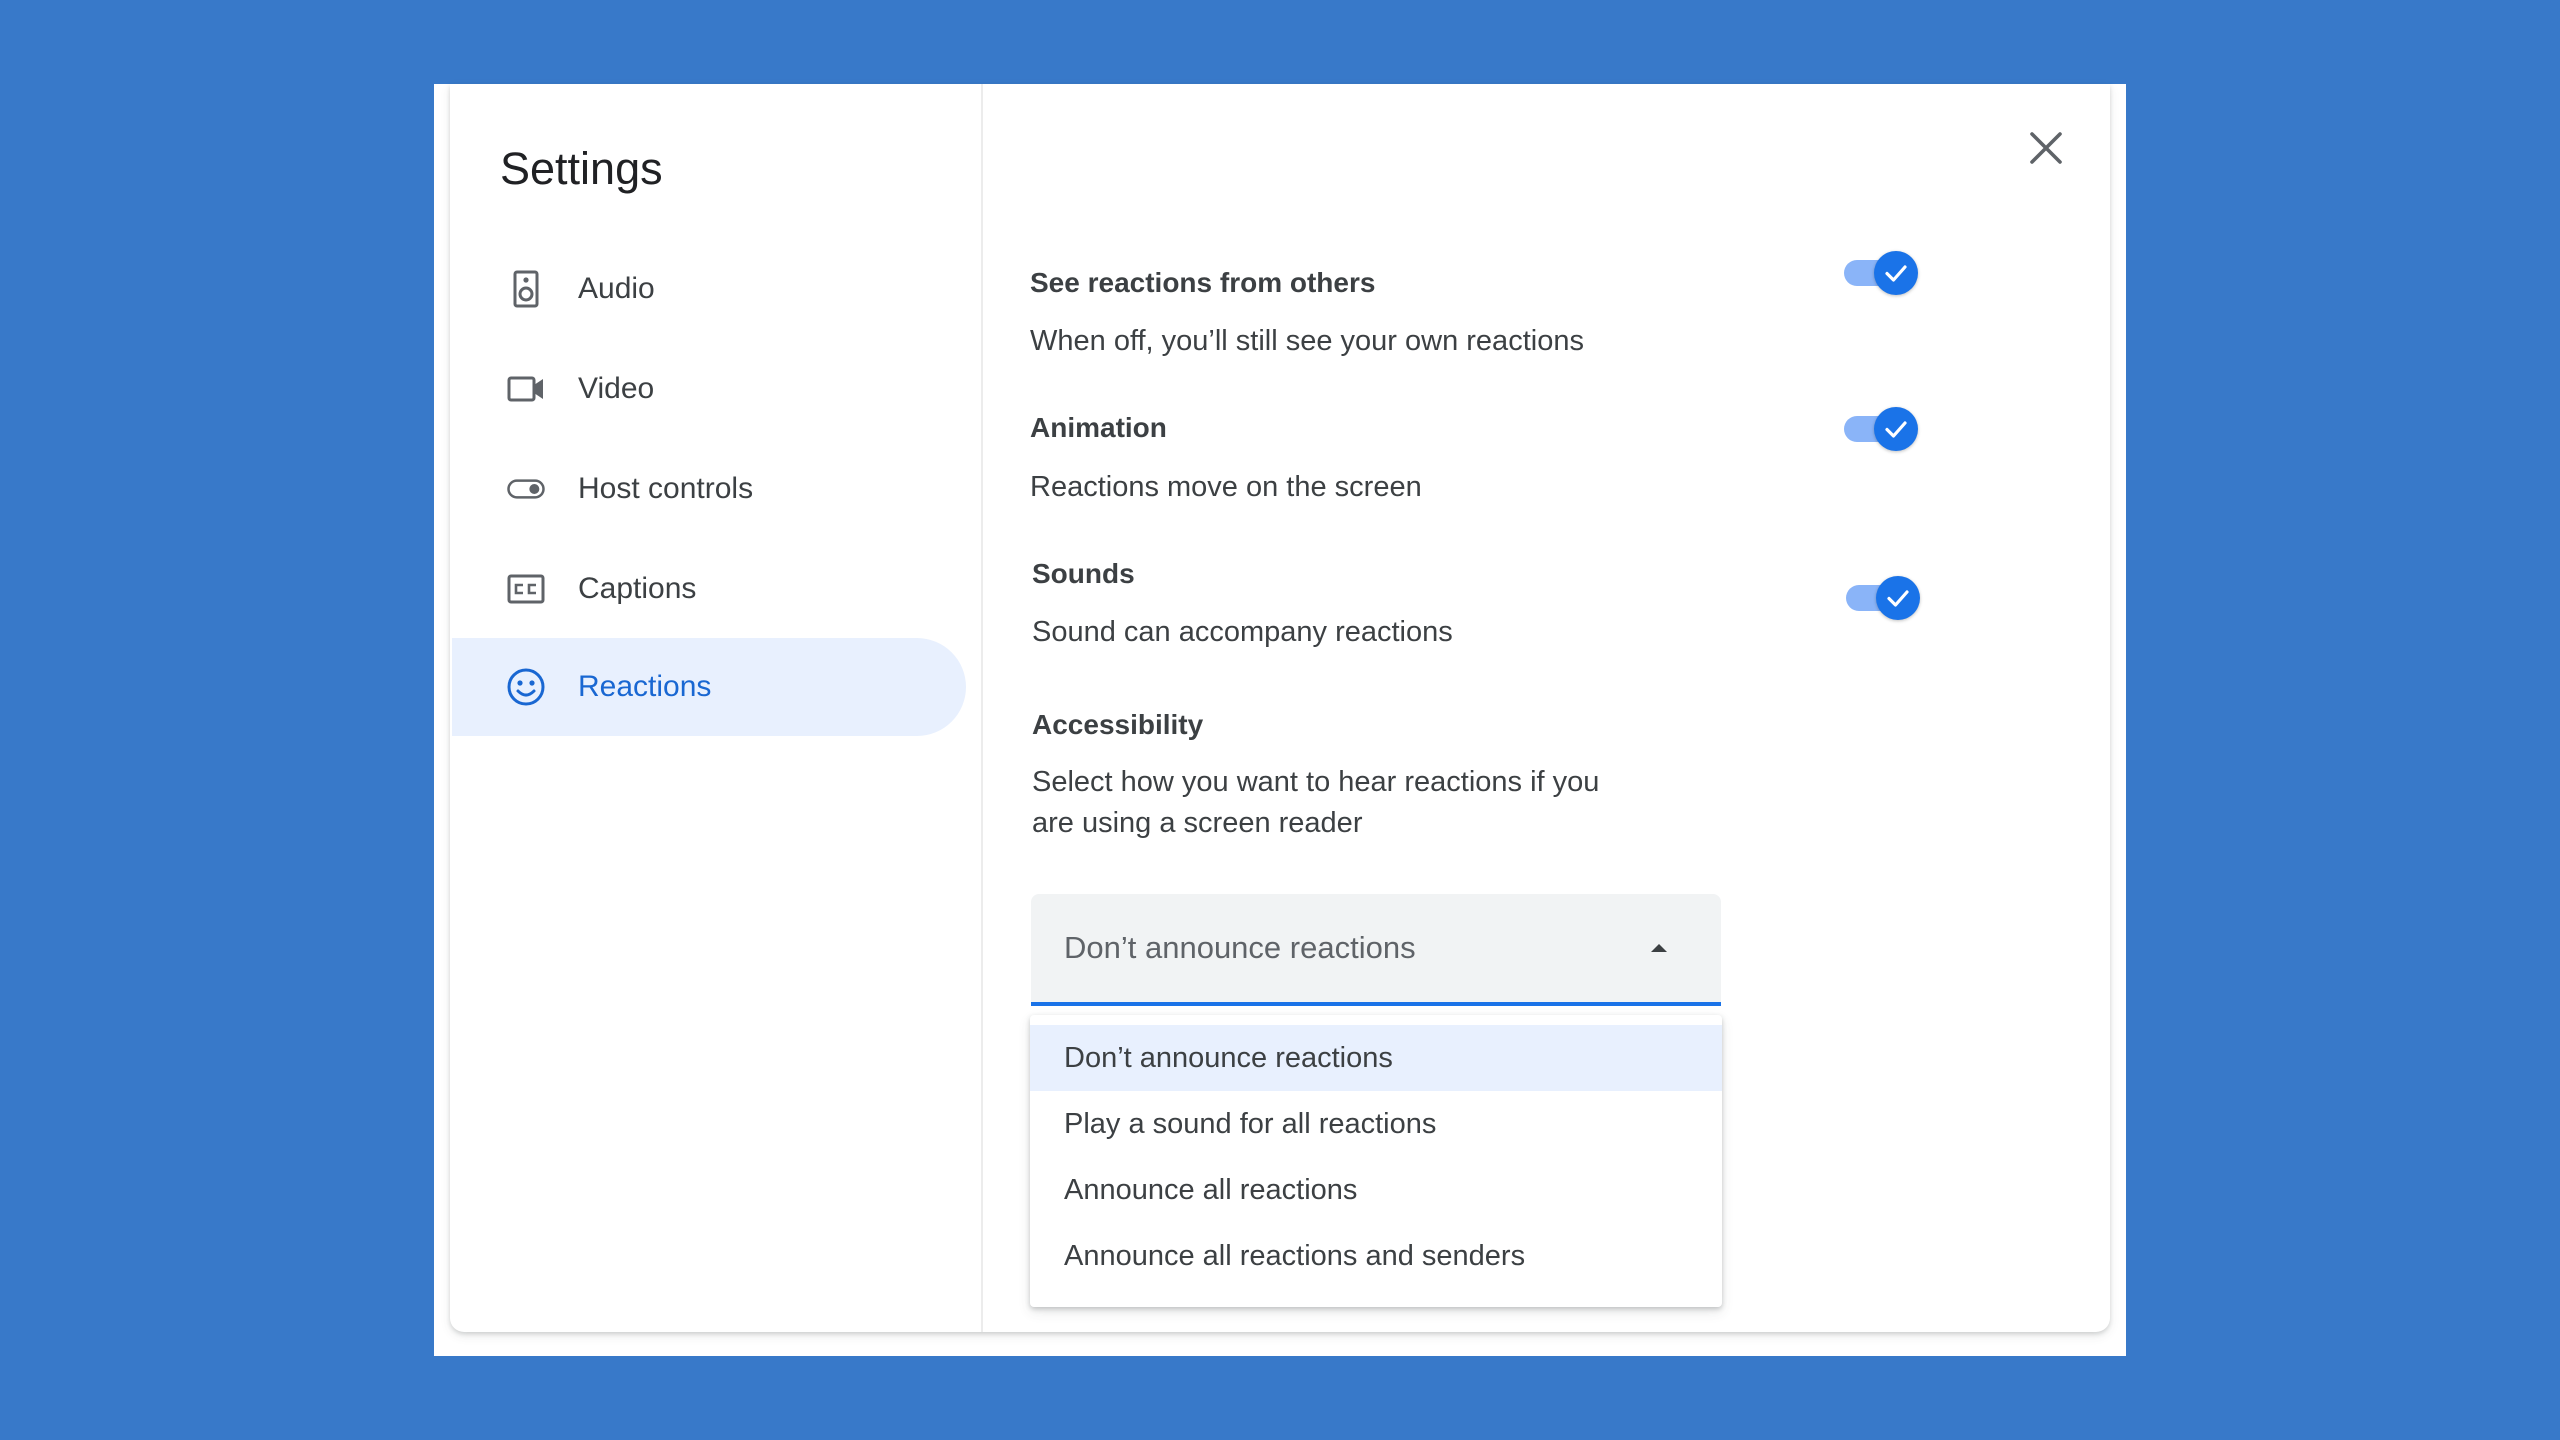  I want to click on toggle-icon, so click(526, 489).